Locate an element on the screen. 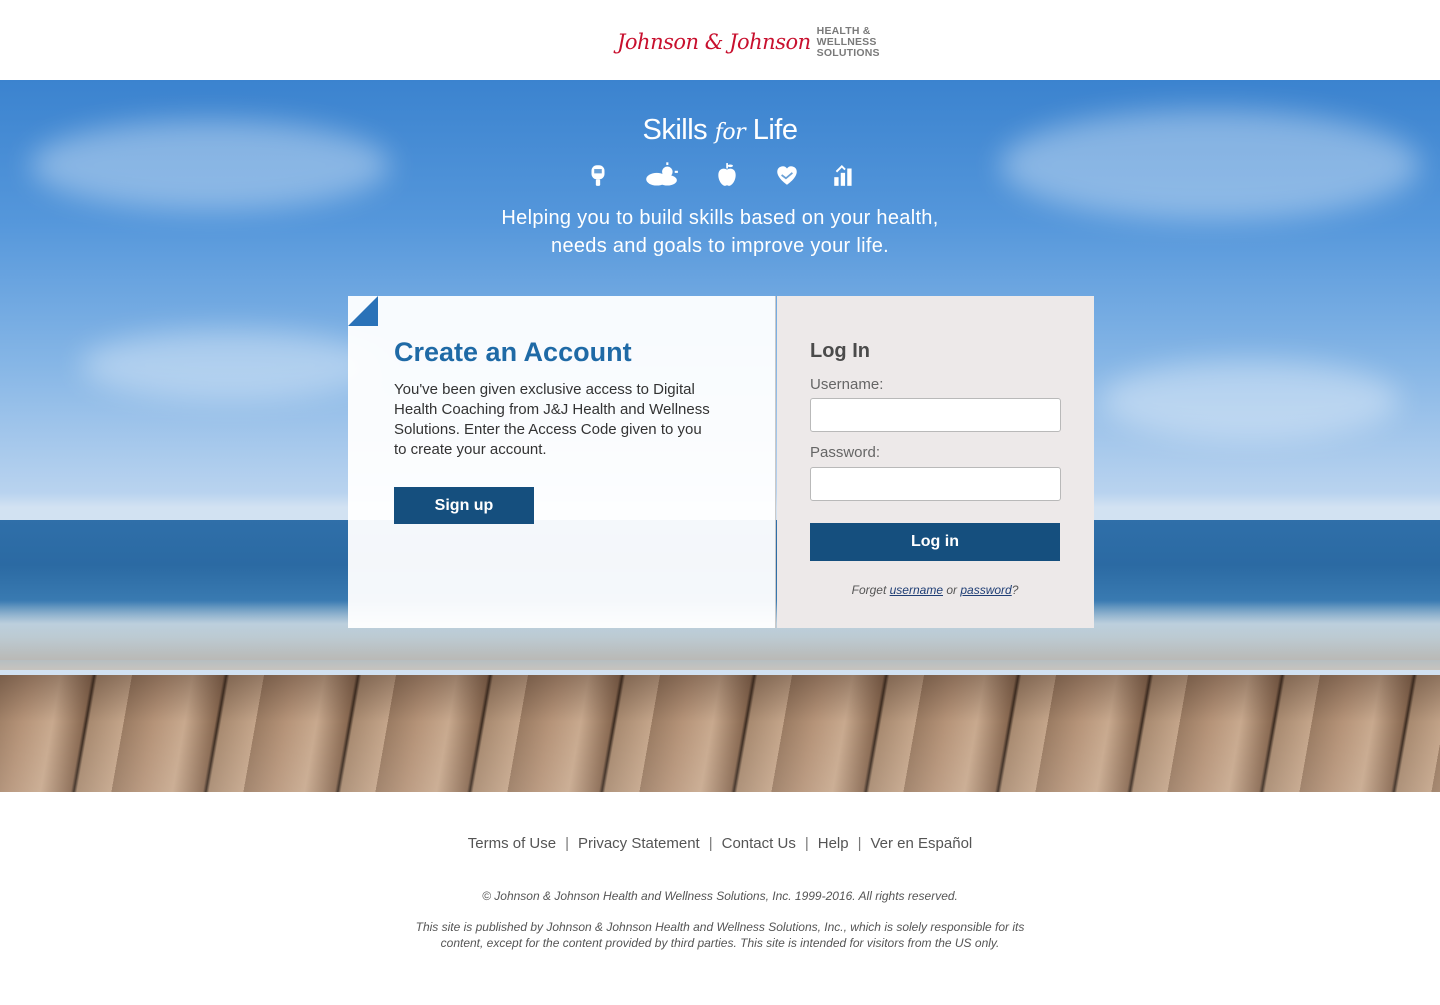 Image resolution: width=1440 pixels, height=1005 pixels. logo-subtitle: HEALTH & WELLNESS SOLUTIONS is located at coordinates (848, 41).